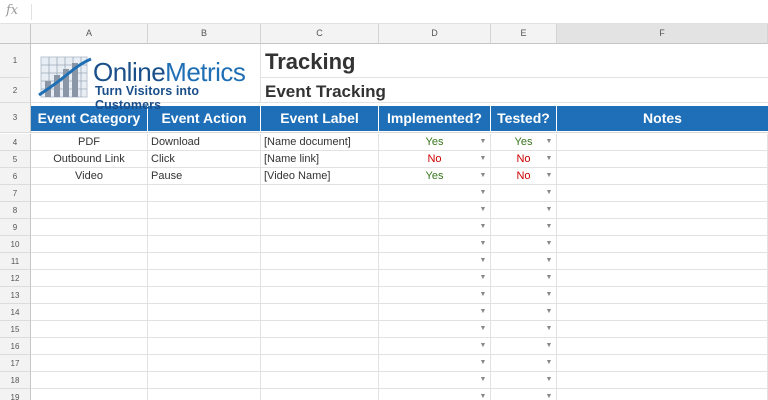 Image resolution: width=768 pixels, height=400 pixels. Describe the element at coordinates (435, 159) in the screenshot. I see `cell-implemented: No ▼` at that location.